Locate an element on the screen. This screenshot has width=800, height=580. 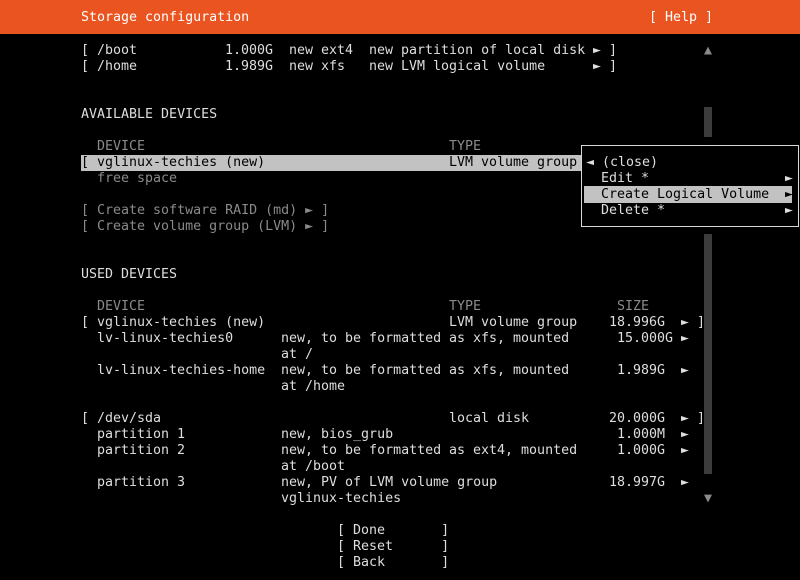
device-desc-cont: vglinux-techies is located at coordinates (341, 498).